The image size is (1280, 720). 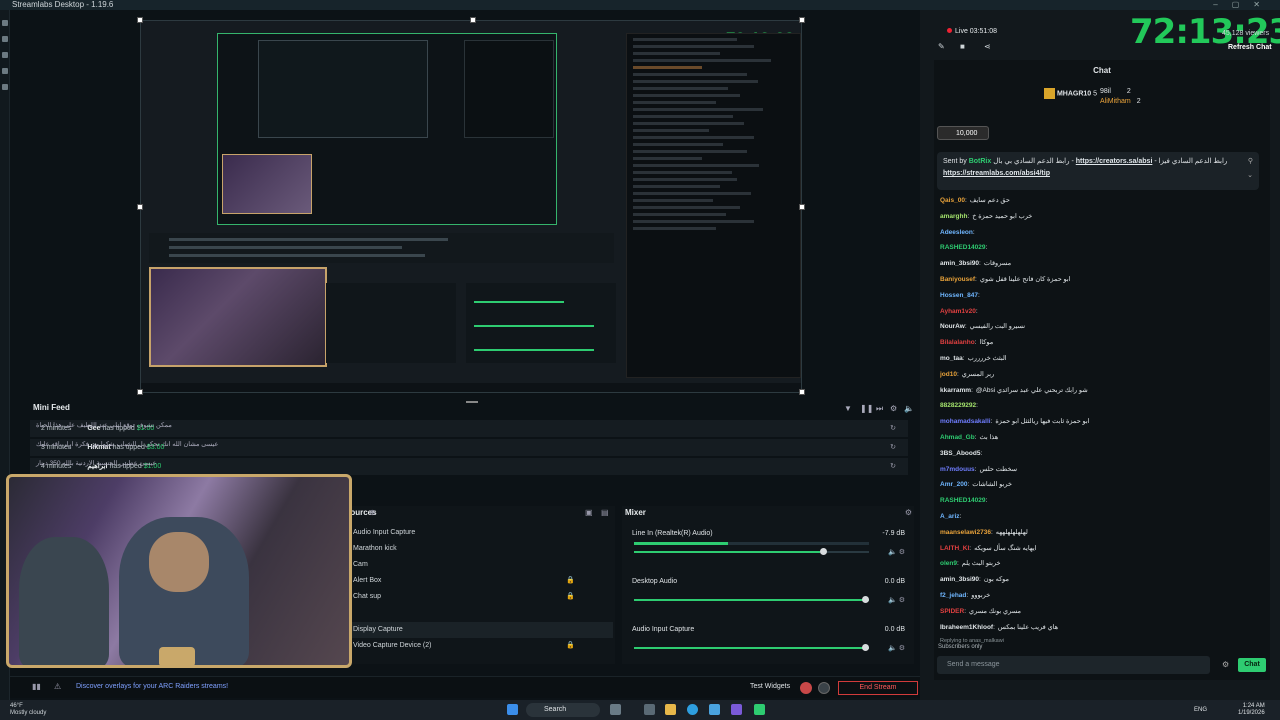 What do you see at coordinates (806, 688) in the screenshot?
I see `record-button` at bounding box center [806, 688].